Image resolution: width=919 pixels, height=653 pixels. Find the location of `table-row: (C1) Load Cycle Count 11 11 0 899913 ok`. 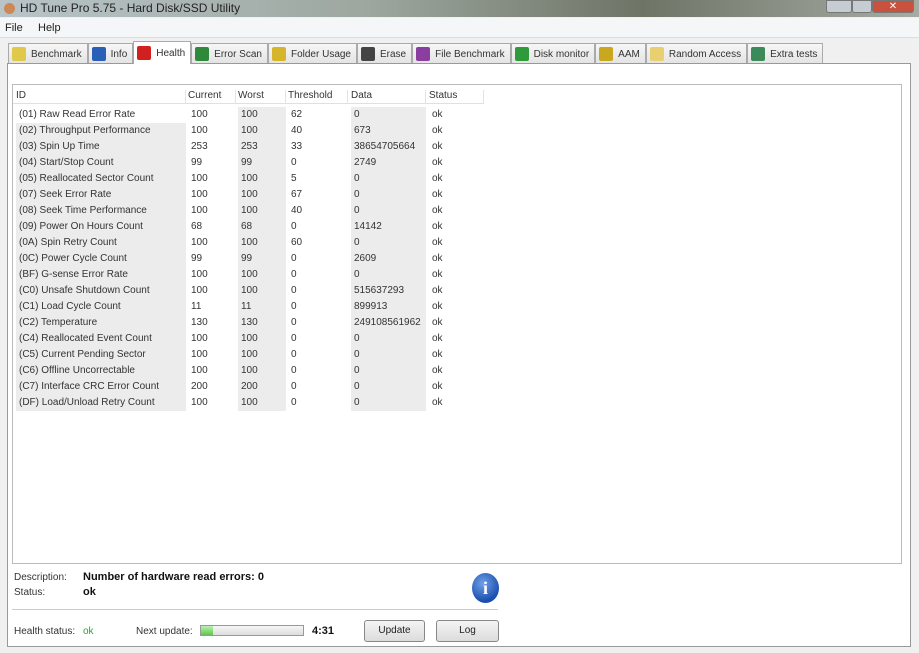

table-row: (C1) Load Cycle Count 11 11 0 899913 ok is located at coordinates (253, 307).